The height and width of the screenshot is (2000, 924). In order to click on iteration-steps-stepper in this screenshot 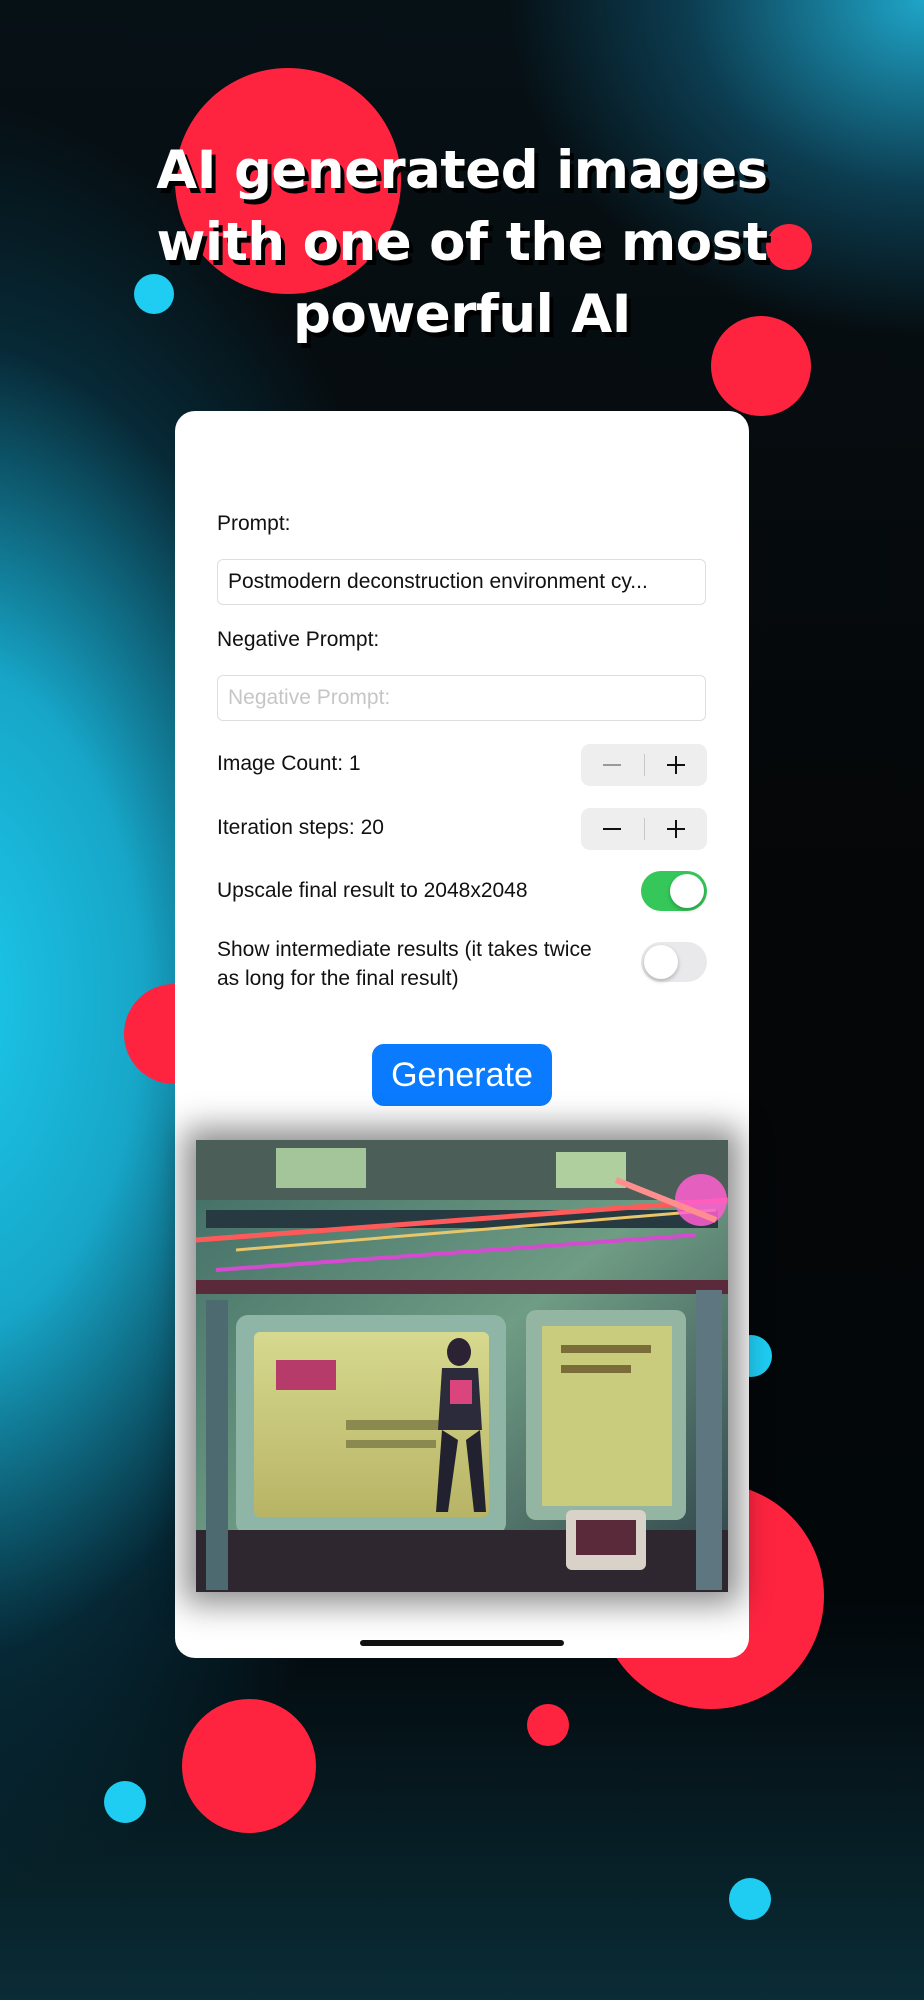, I will do `click(644, 829)`.